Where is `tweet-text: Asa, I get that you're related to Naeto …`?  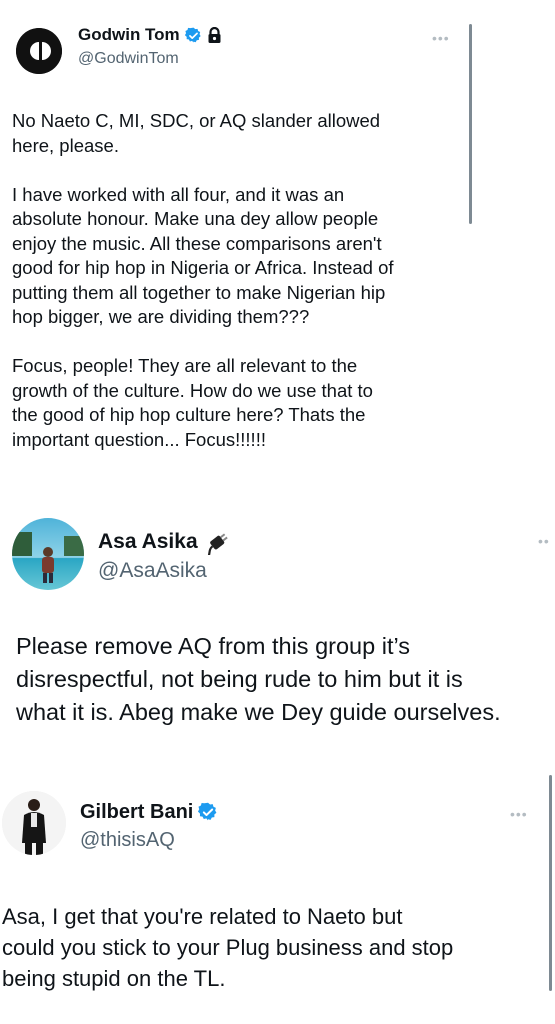
tweet-text: Asa, I get that you're related to Naeto … is located at coordinates (228, 947).